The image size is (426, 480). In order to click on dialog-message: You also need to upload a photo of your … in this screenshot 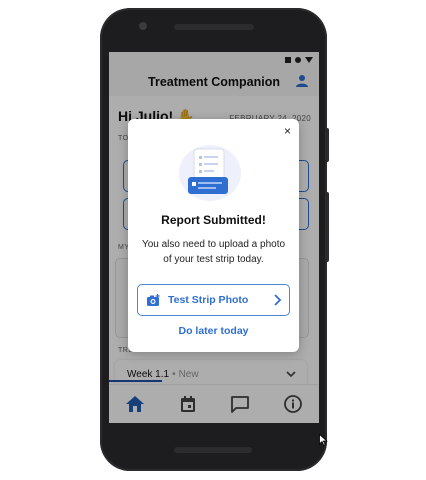, I will do `click(213, 252)`.